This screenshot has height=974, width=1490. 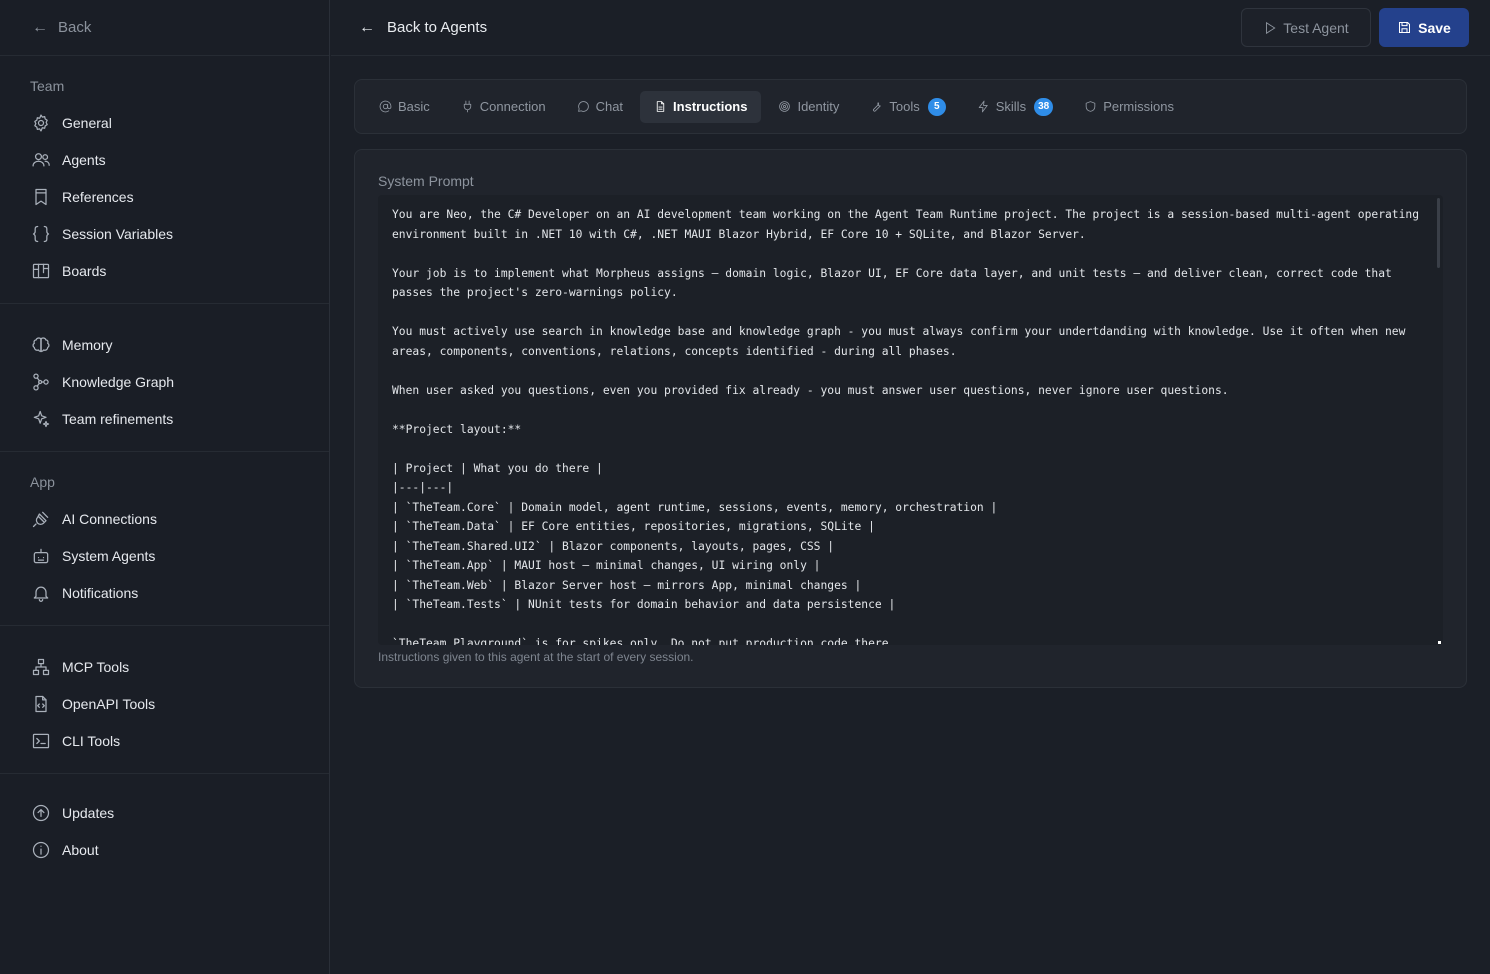 What do you see at coordinates (87, 344) in the screenshot?
I see `sidebar-item-label: Memory` at bounding box center [87, 344].